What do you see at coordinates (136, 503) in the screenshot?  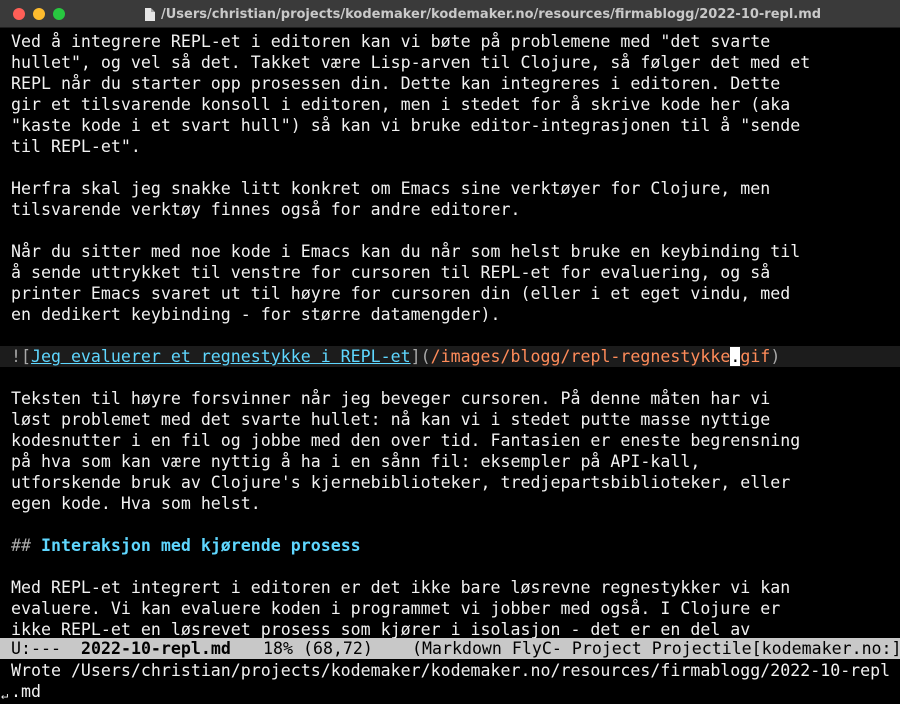 I see `buffer-line: egen kode. Hva som helst.` at bounding box center [136, 503].